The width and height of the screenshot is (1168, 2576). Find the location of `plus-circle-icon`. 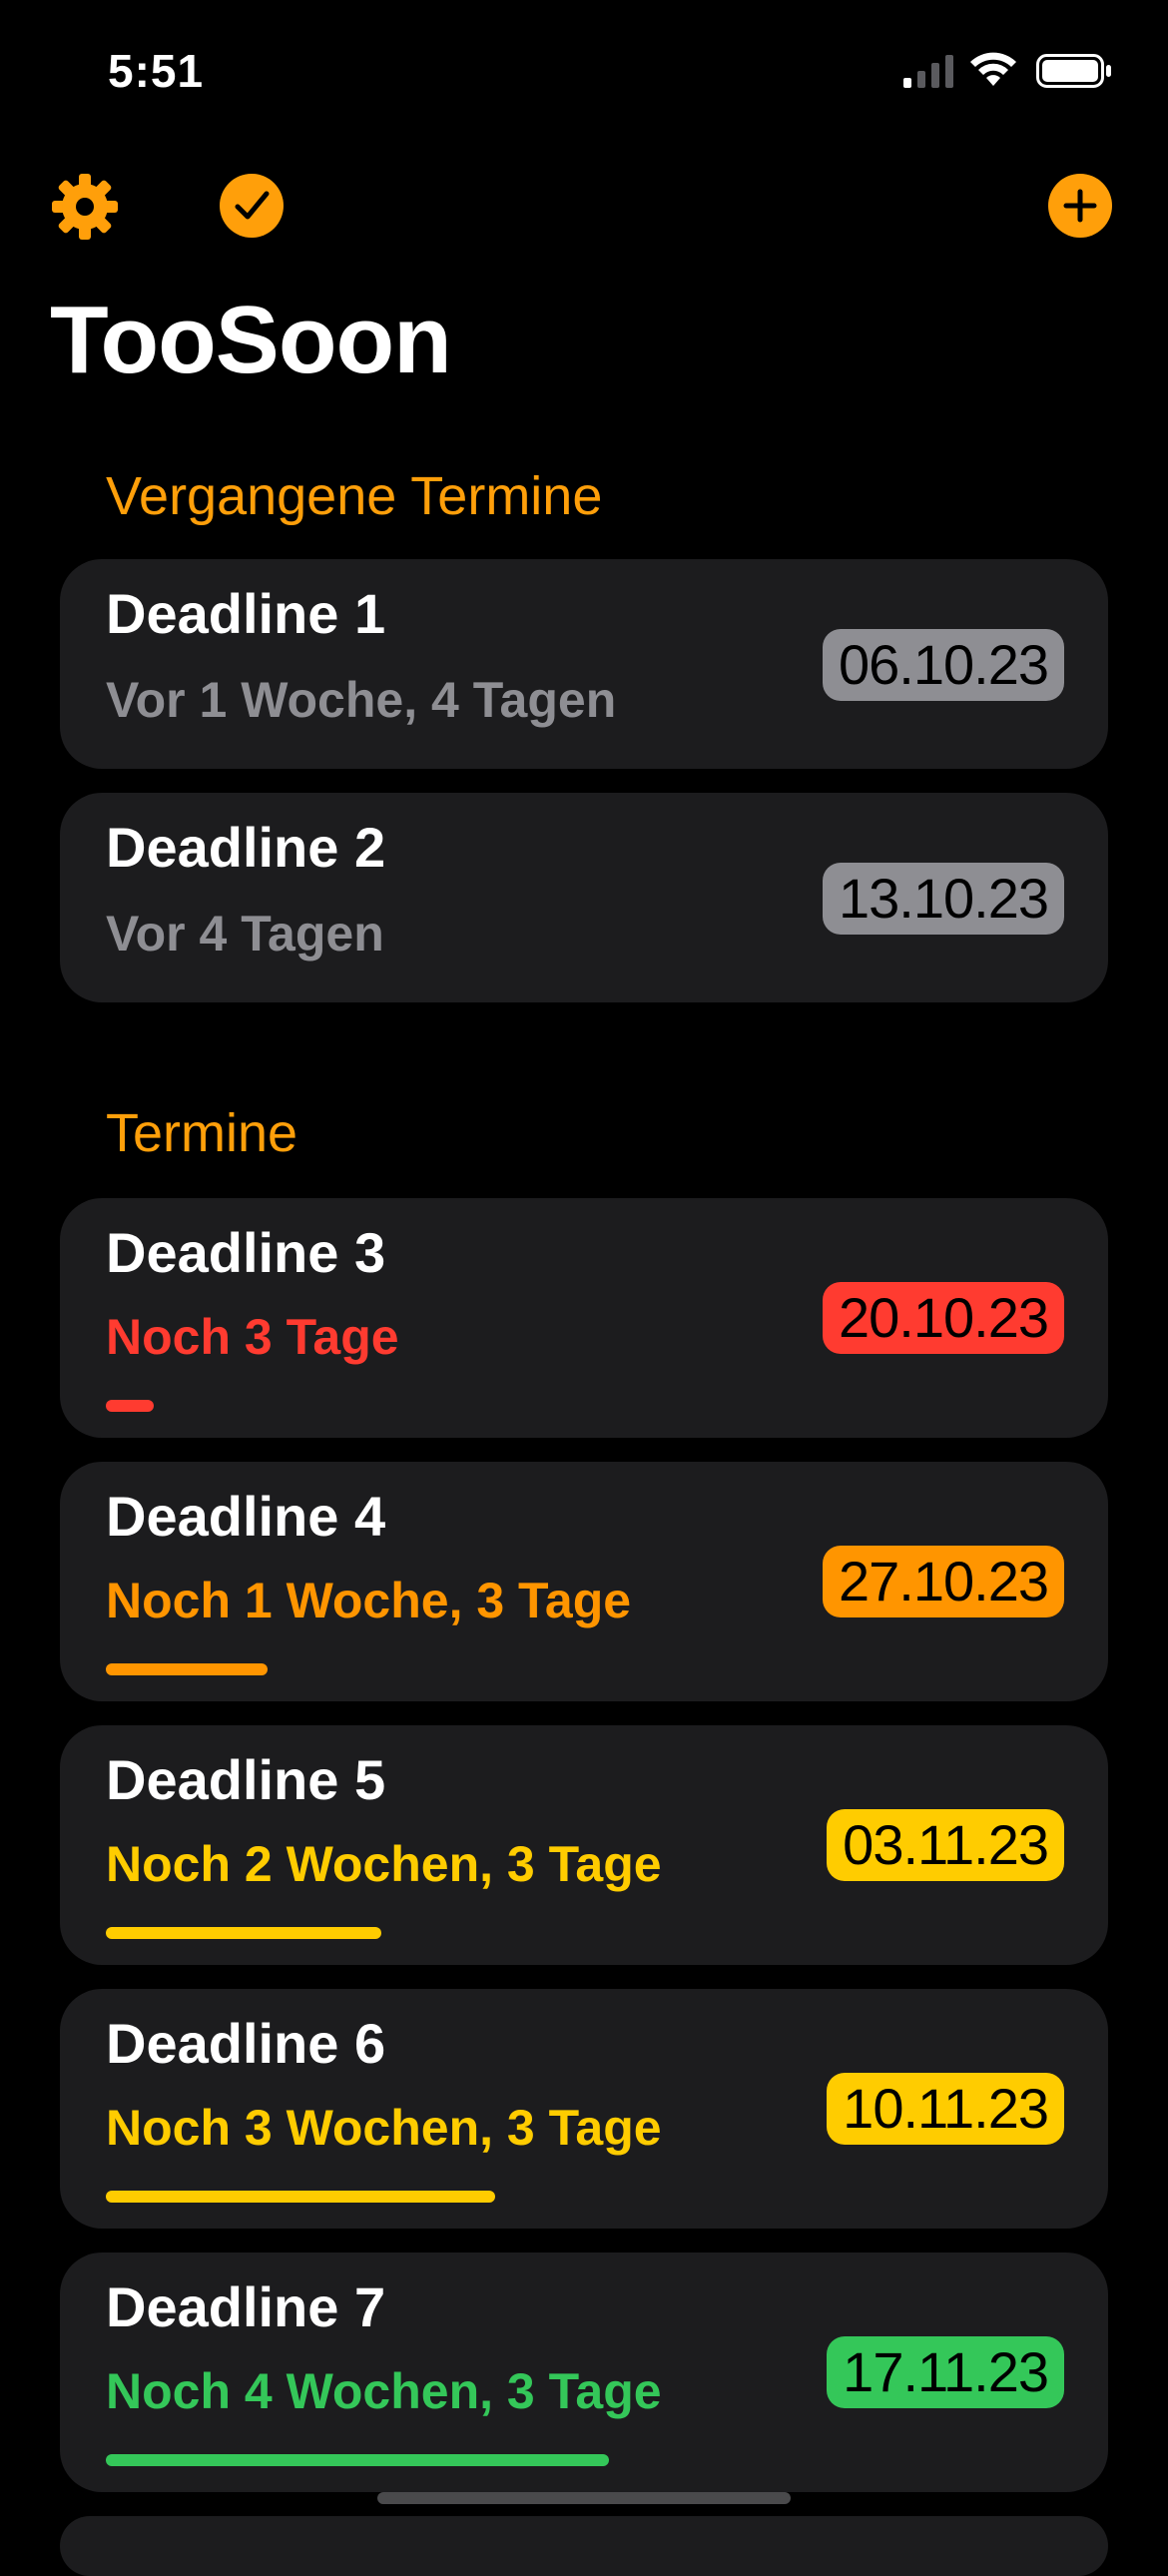

plus-circle-icon is located at coordinates (1080, 206).